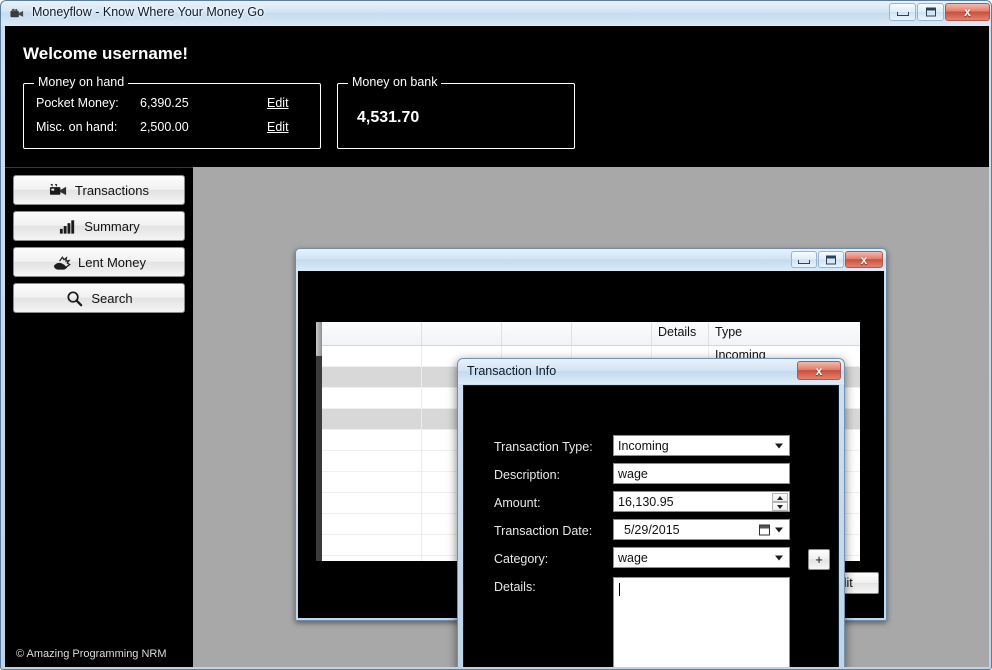  What do you see at coordinates (701, 622) in the screenshot?
I see `details-textarea` at bounding box center [701, 622].